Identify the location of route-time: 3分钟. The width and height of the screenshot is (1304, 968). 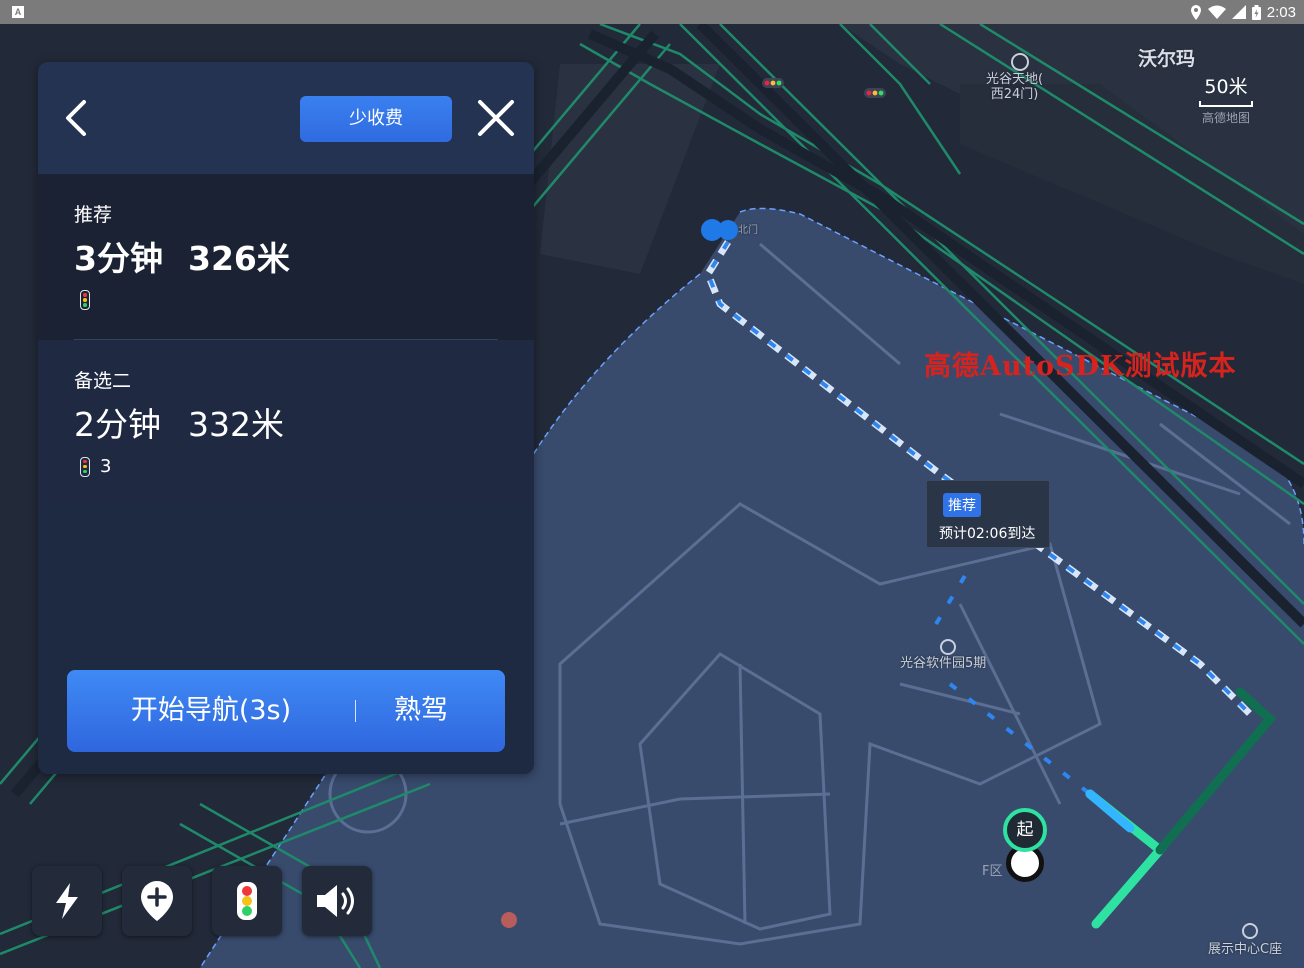
(118, 258).